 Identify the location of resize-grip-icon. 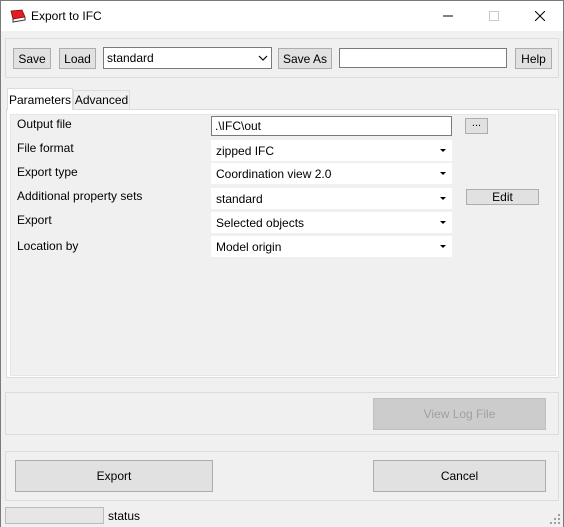
(555, 519).